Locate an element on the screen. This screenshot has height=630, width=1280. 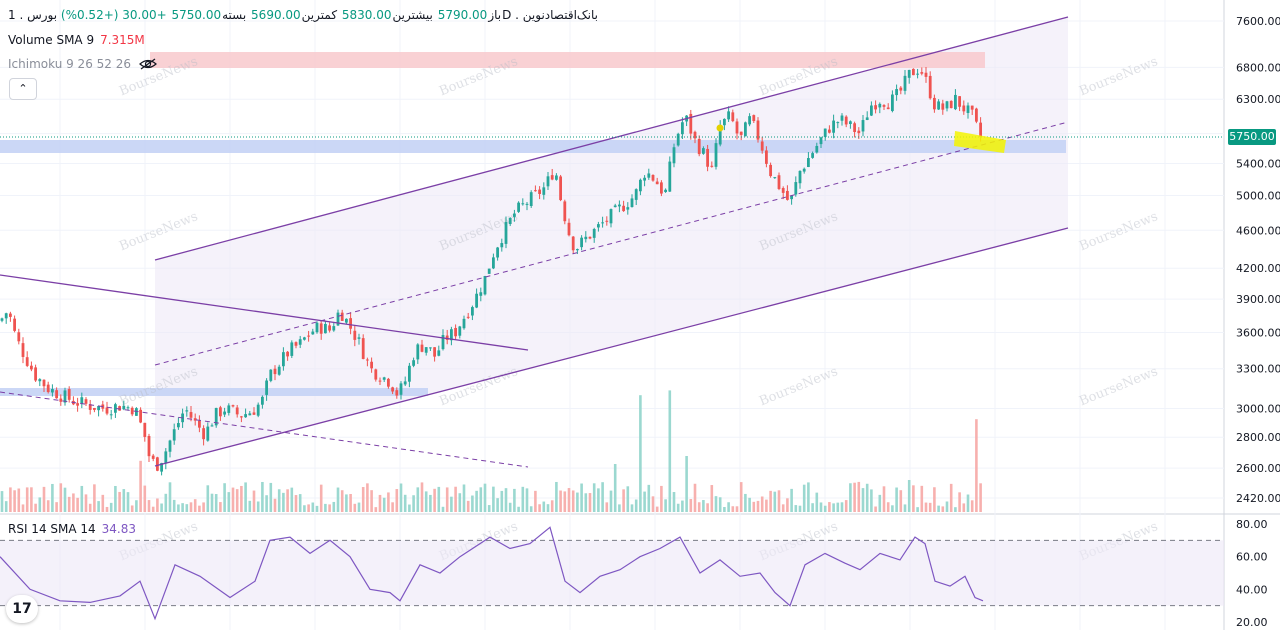
chevron-up-icon: ⌃ is located at coordinates (23, 88).